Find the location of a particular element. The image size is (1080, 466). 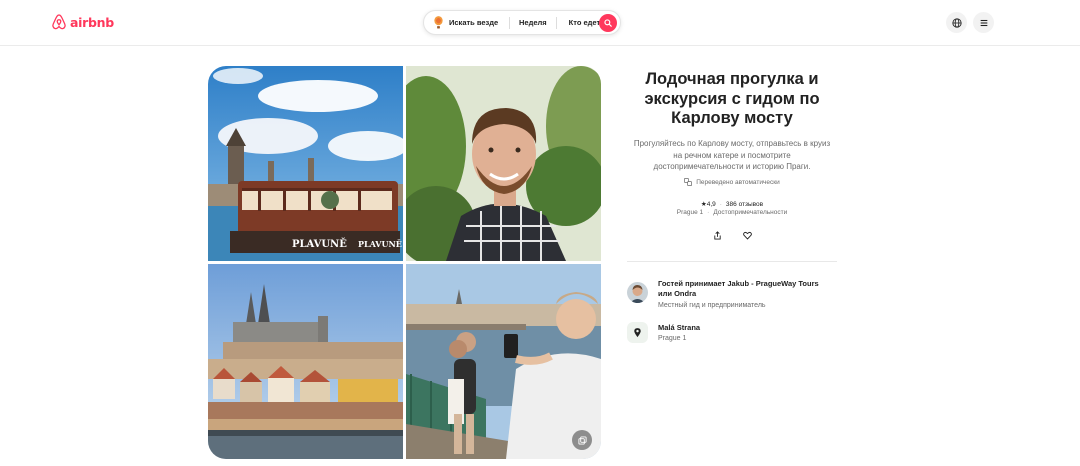

photo-bridge is located at coordinates (503, 361).